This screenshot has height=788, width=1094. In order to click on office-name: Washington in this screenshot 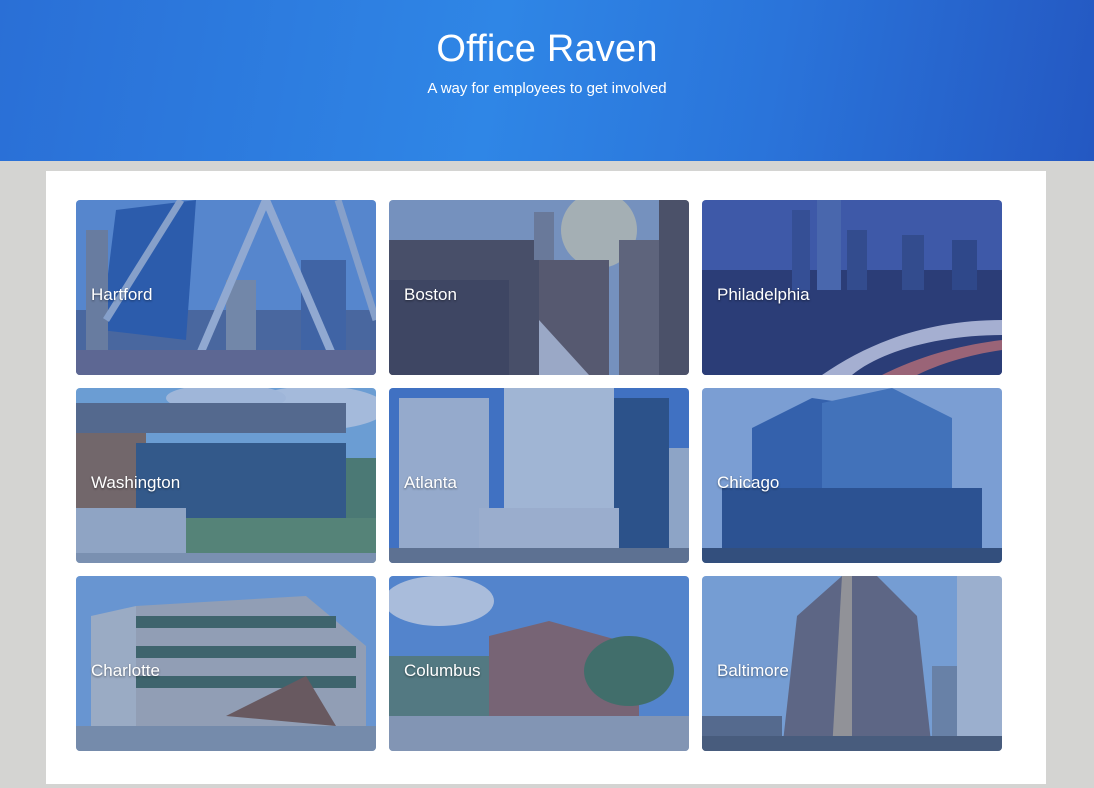, I will do `click(136, 482)`.